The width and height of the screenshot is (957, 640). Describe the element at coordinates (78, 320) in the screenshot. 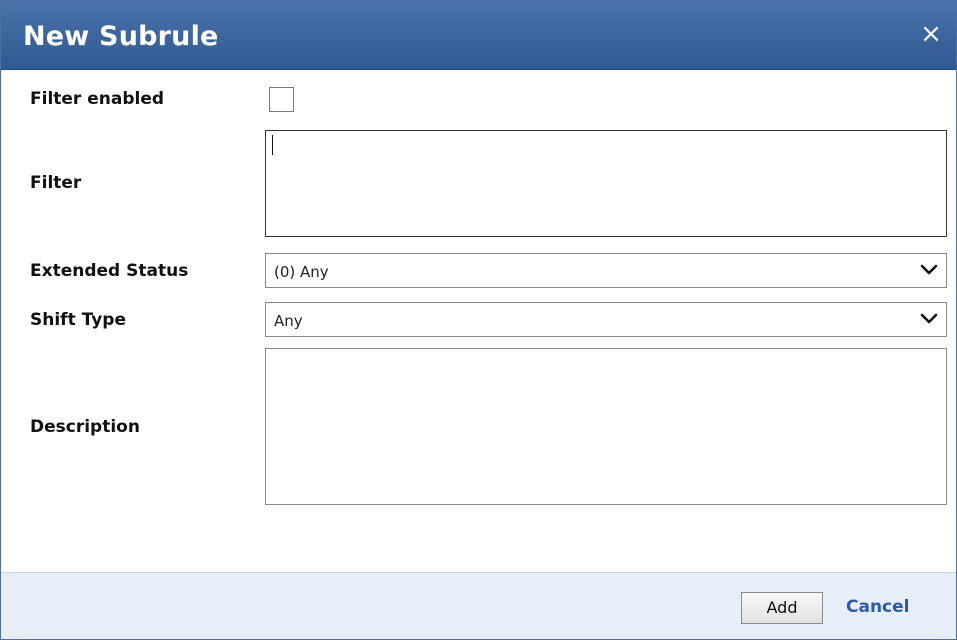

I see `shift-type-label: Shift Type` at that location.